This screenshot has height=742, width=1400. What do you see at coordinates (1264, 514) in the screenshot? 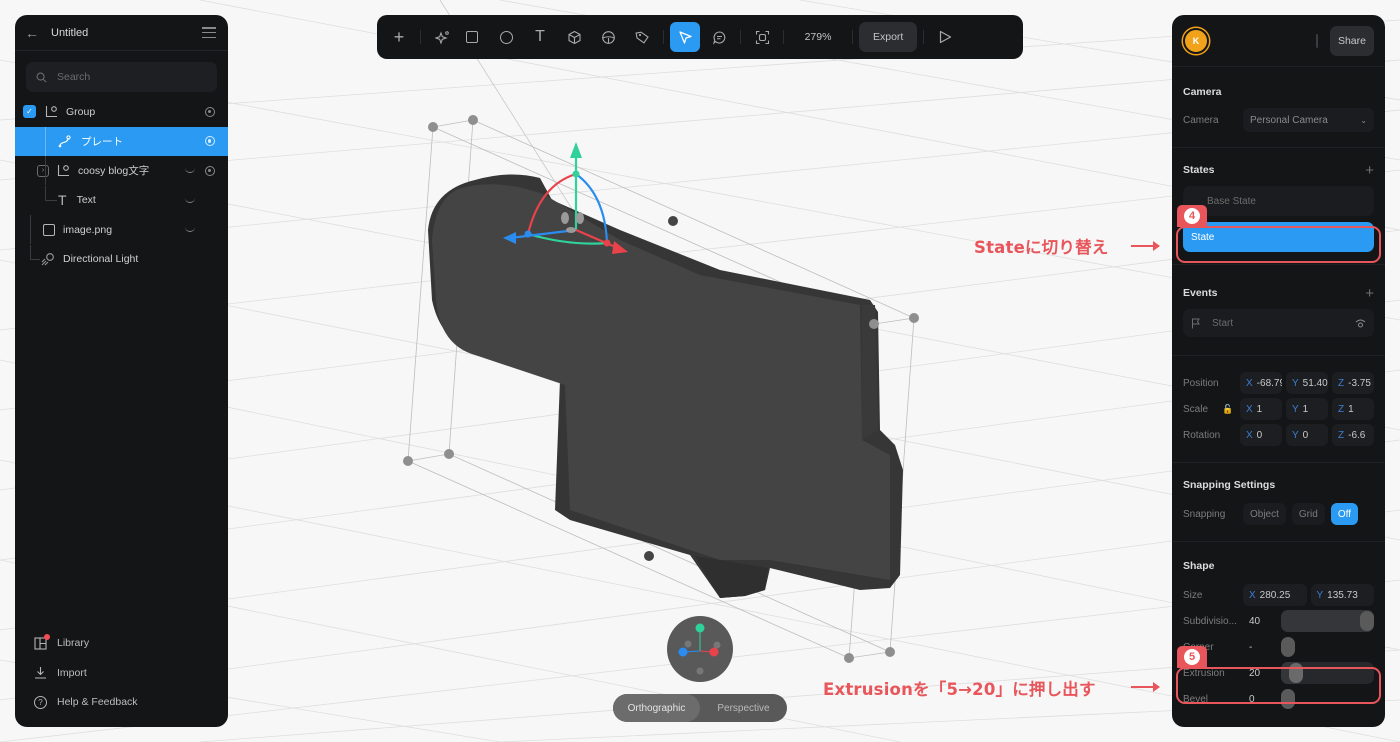
I see `snap-object-option: Object` at bounding box center [1264, 514].